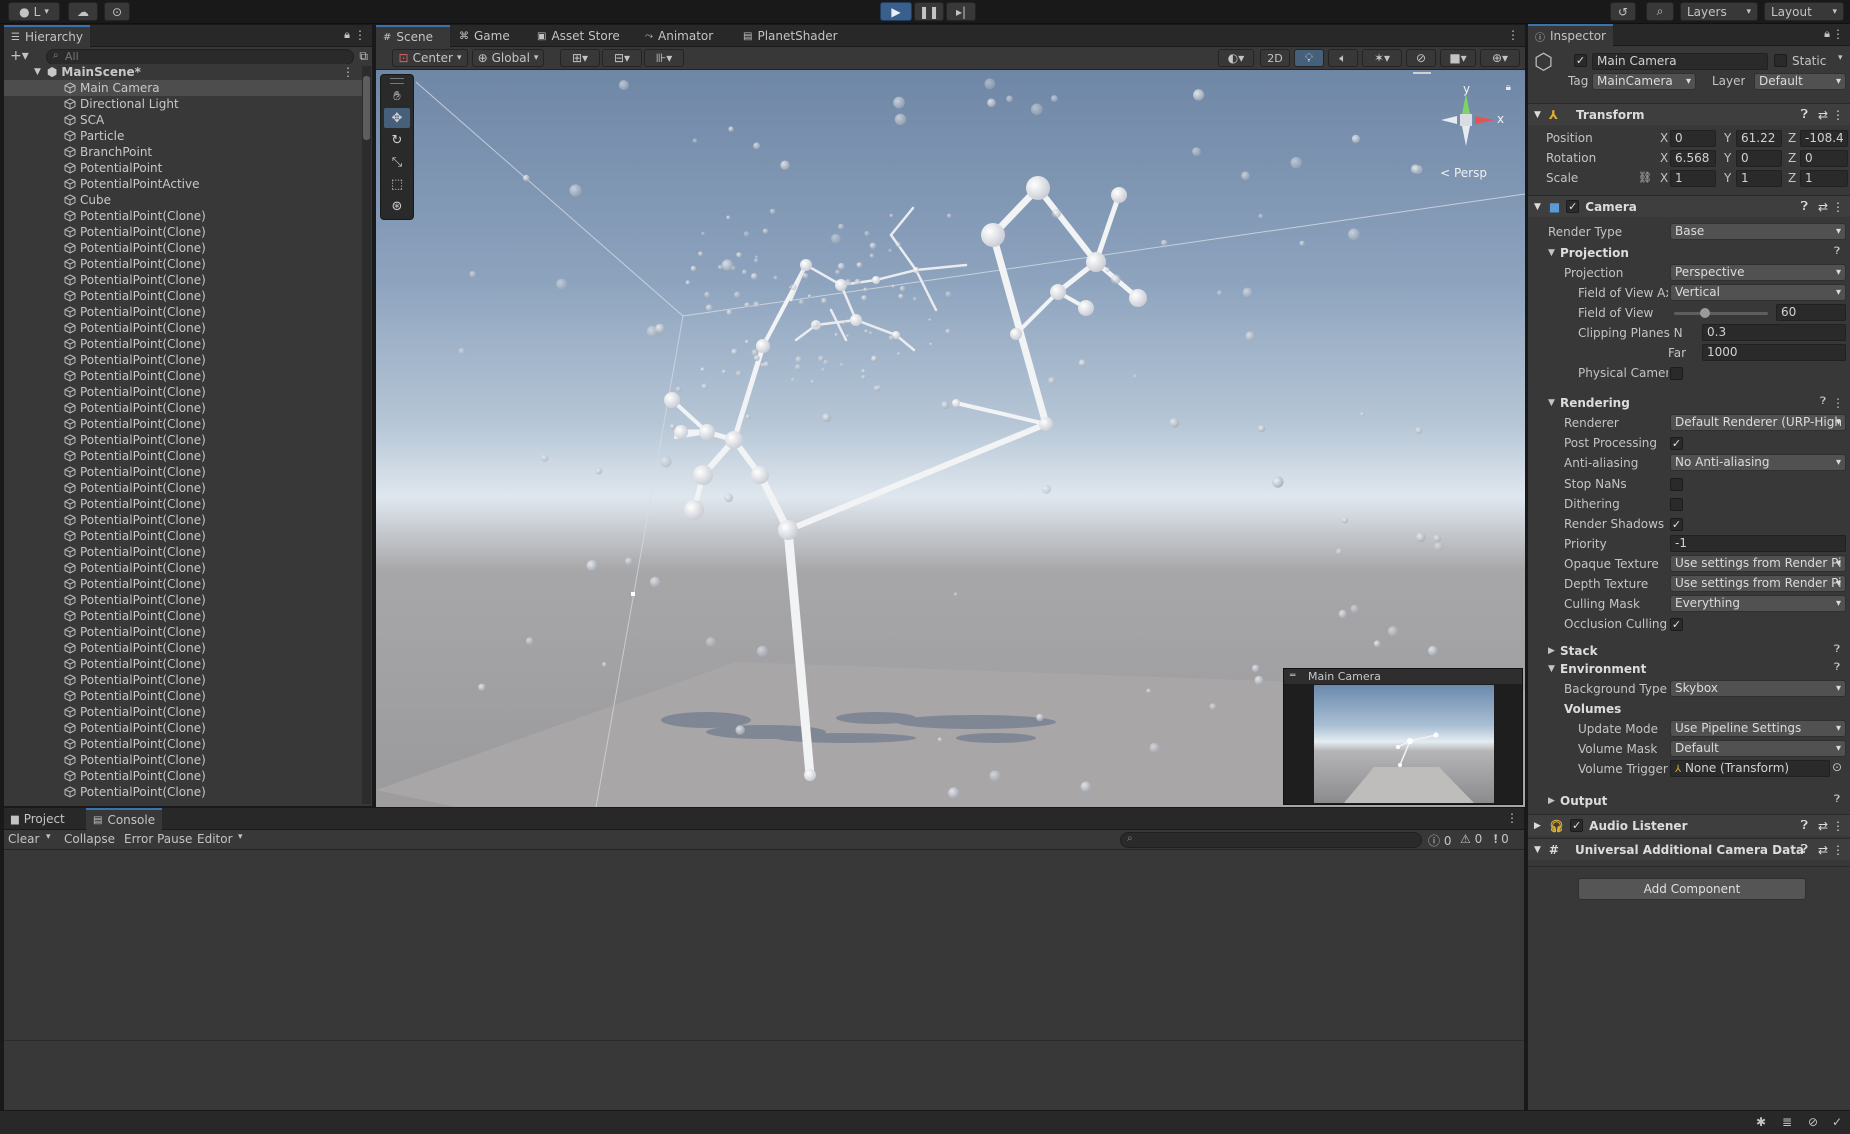  Describe the element at coordinates (185, 120) in the screenshot. I see `hierarchy-item: SCA` at that location.